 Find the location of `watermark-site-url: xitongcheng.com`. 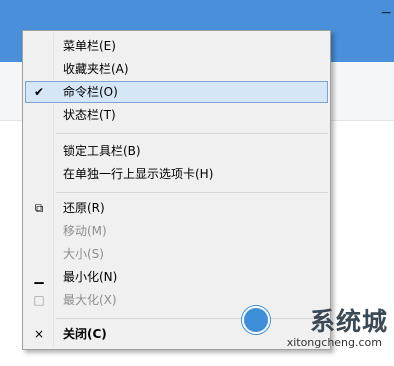

watermark-site-url: xitongcheng.com is located at coordinates (334, 342).